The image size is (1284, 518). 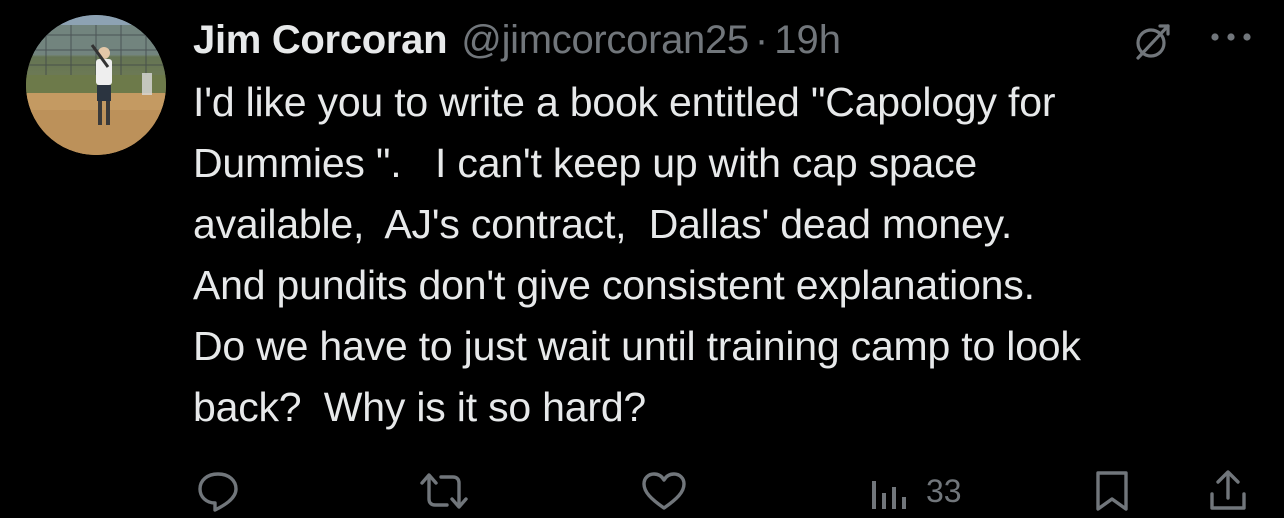 I want to click on views-button: 33, so click(x=915, y=491).